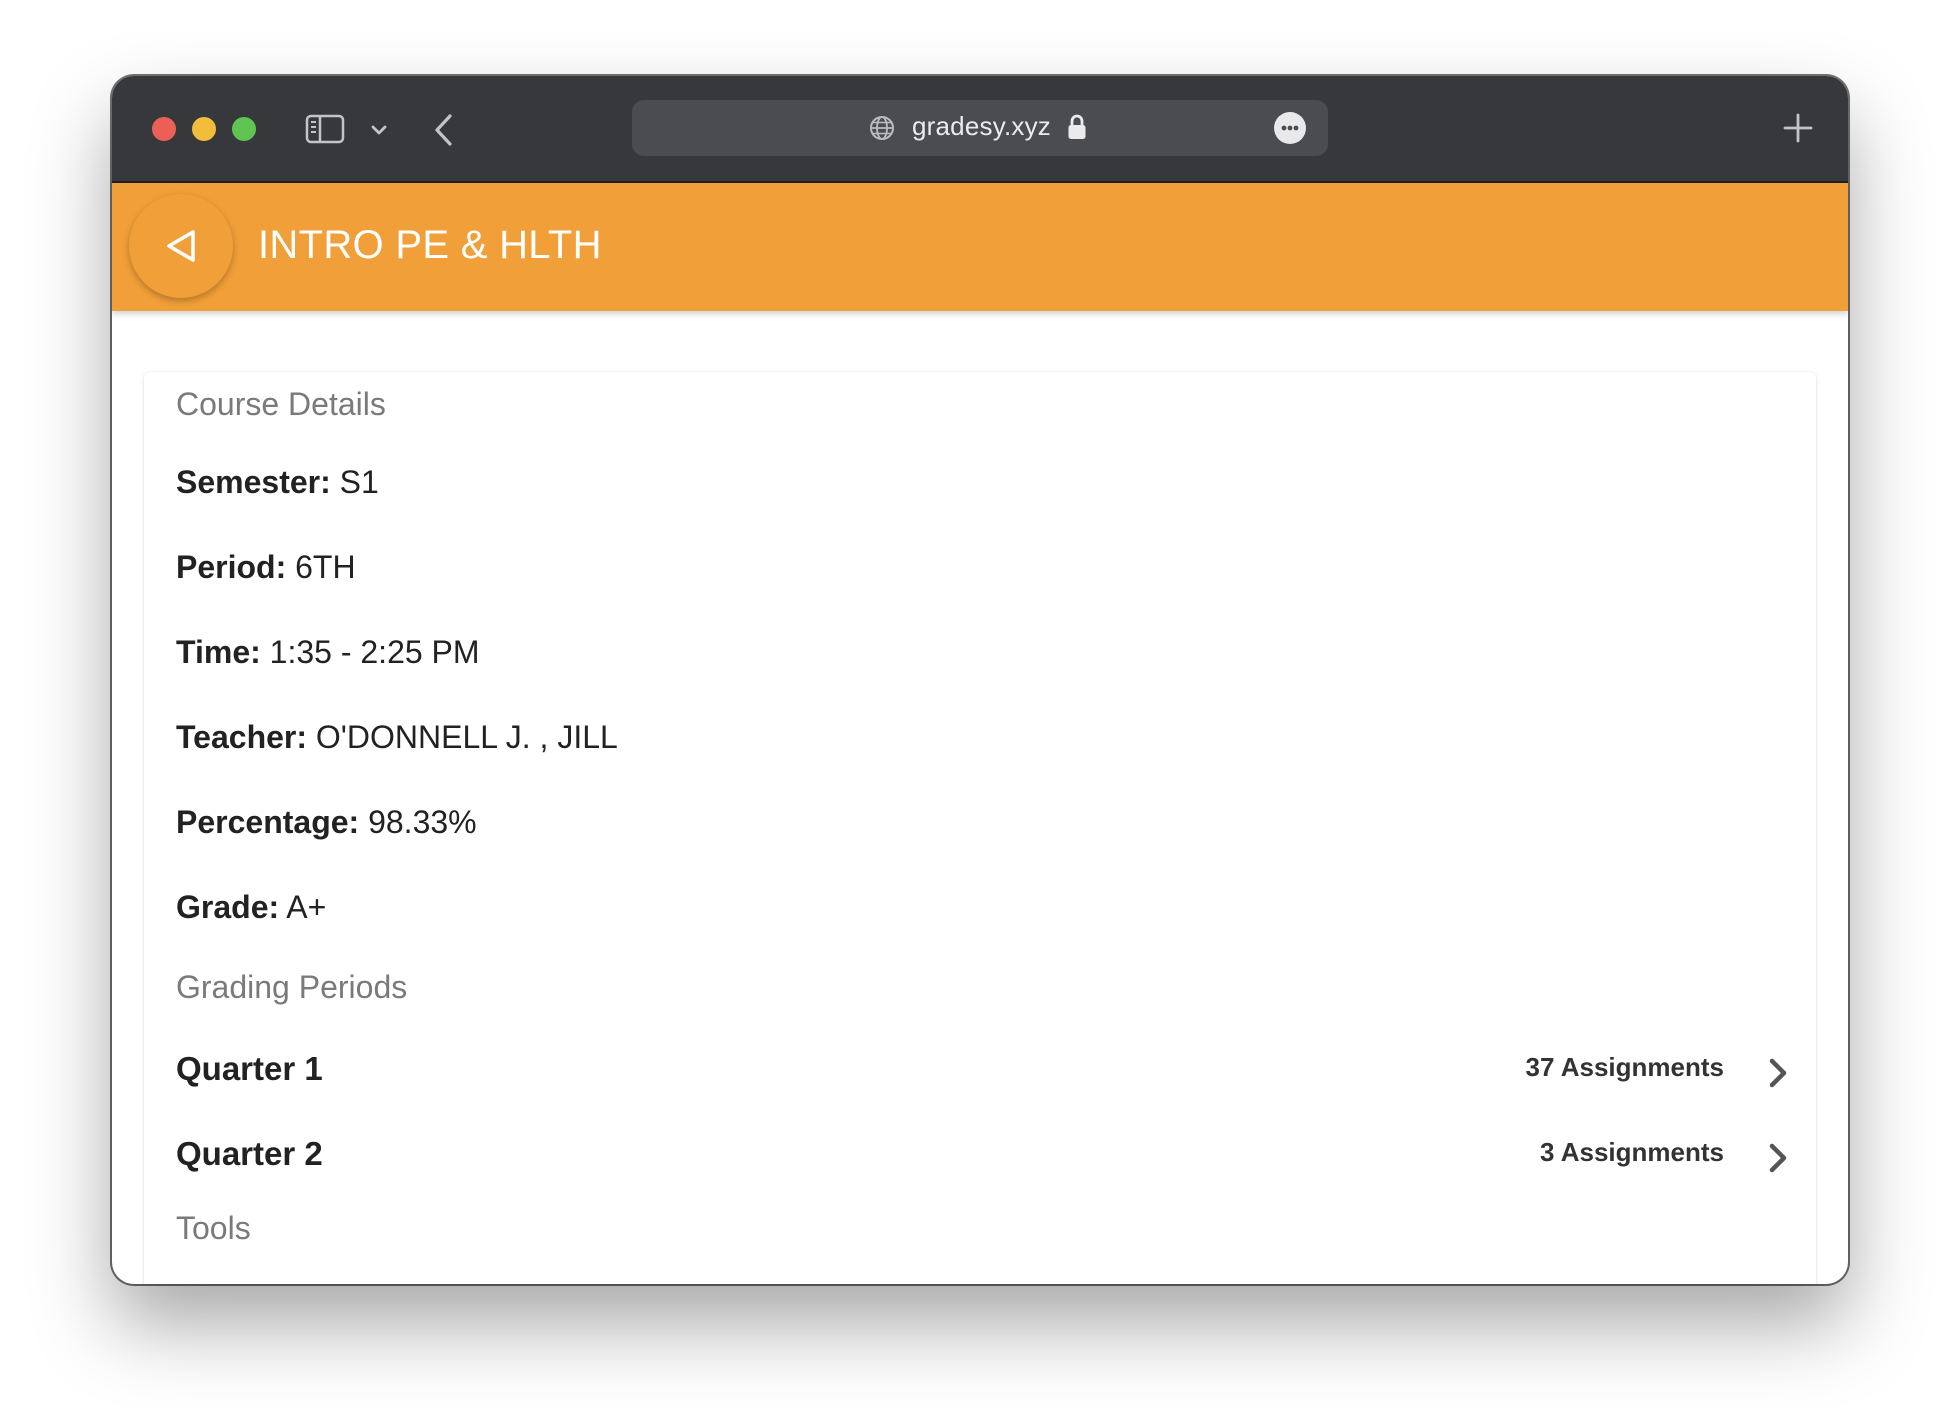  What do you see at coordinates (1624, 1067) in the screenshot?
I see `assignment-count: 37 Assignments` at bounding box center [1624, 1067].